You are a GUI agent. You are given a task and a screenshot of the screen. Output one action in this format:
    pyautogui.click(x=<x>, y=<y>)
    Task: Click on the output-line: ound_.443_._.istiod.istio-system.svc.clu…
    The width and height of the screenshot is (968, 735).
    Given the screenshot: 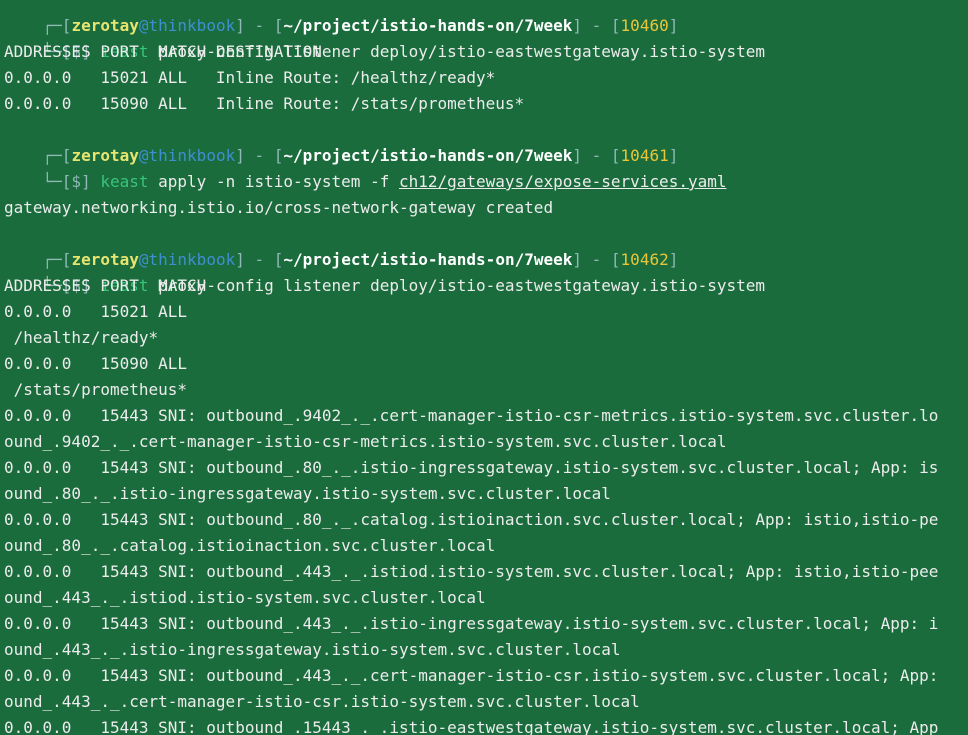 What is the action you would take?
    pyautogui.click(x=245, y=597)
    